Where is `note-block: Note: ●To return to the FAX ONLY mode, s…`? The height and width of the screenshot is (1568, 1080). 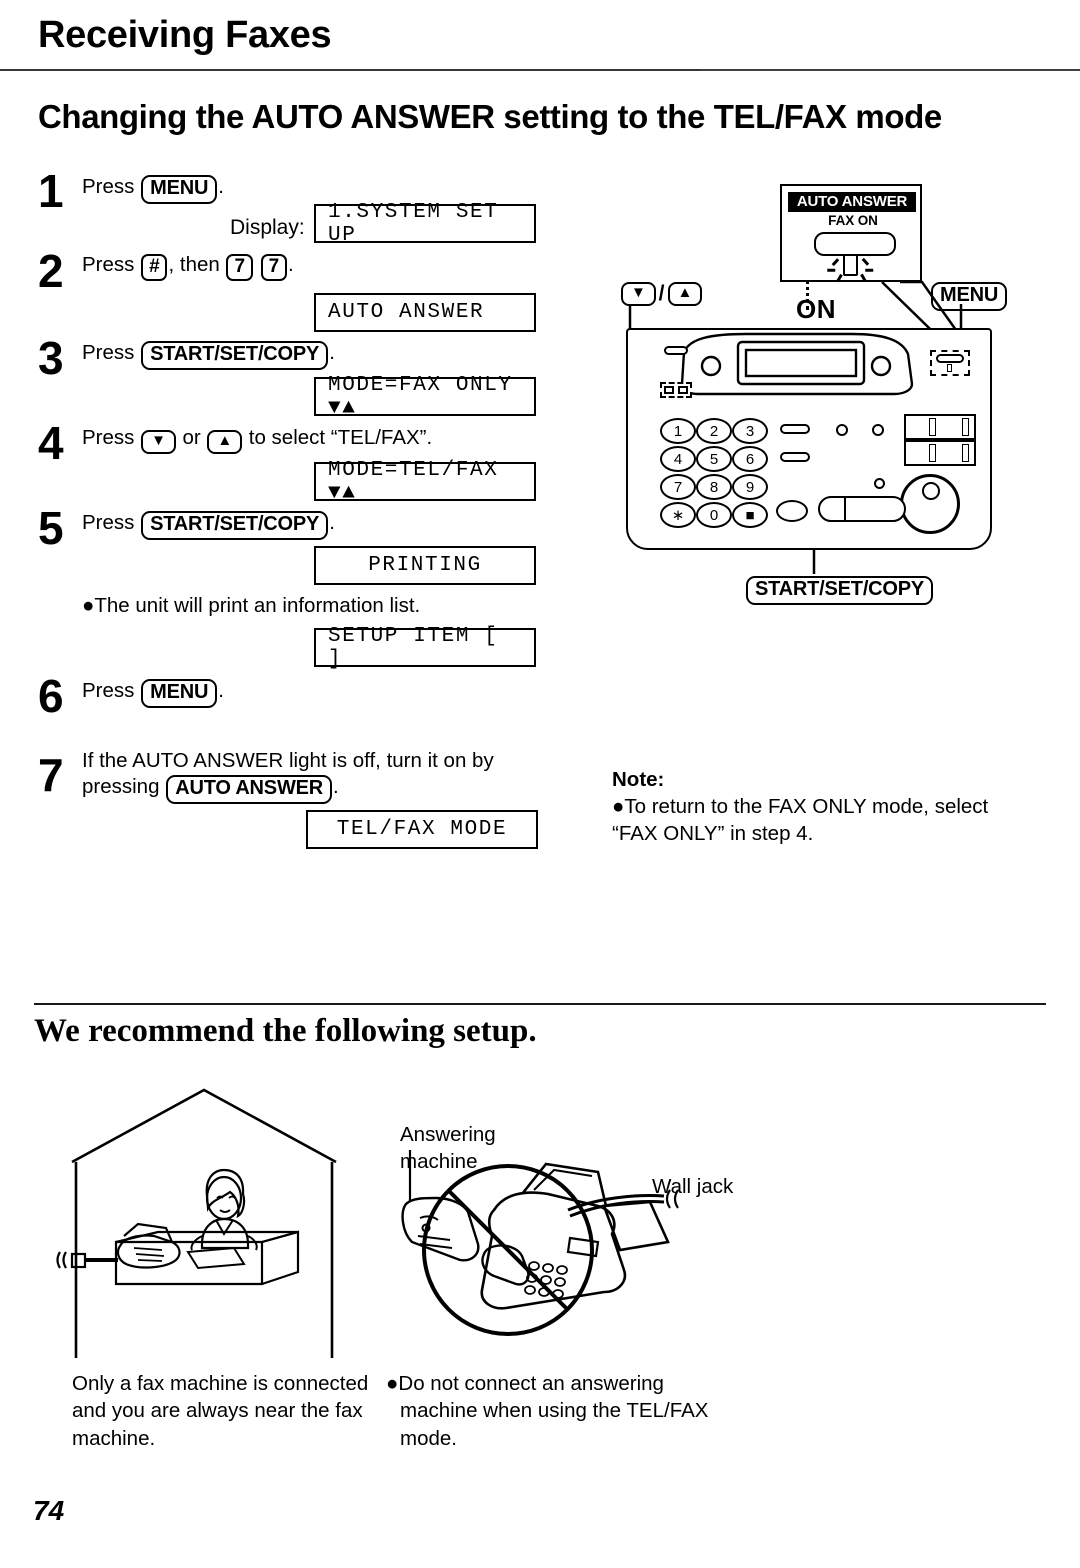
note-block: Note: ●To return to the FAX ONLY mode, s… is located at coordinates (812, 807).